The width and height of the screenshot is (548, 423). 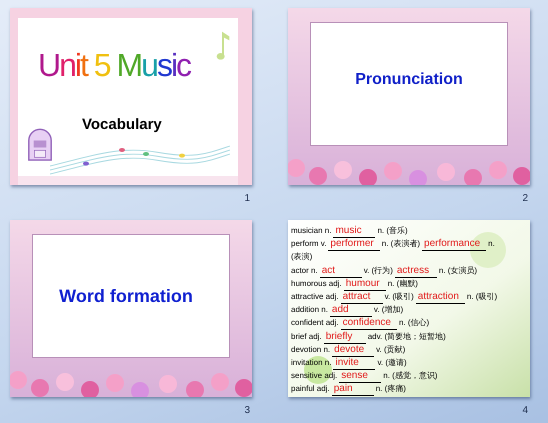 I want to click on vocab-text: perform v., so click(x=308, y=244).